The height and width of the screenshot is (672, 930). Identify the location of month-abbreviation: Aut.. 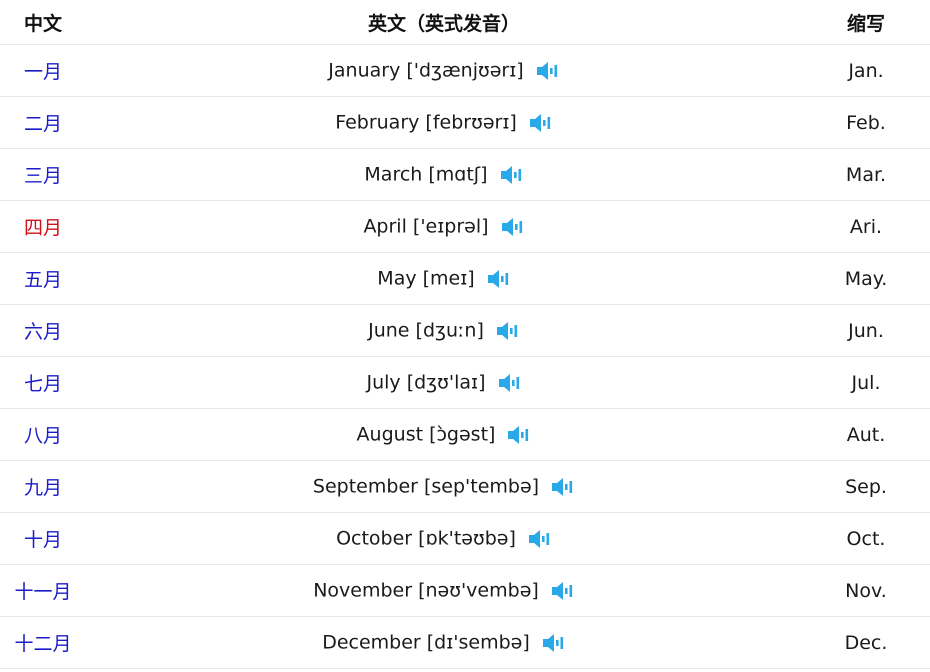
(866, 434).